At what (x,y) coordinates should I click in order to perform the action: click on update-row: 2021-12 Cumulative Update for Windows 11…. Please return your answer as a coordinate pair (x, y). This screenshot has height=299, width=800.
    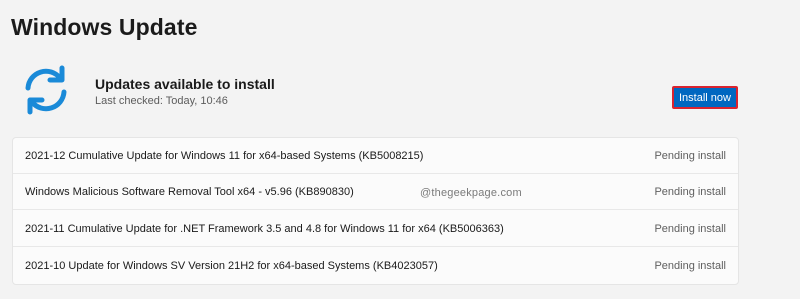
    Looking at the image, I should click on (375, 156).